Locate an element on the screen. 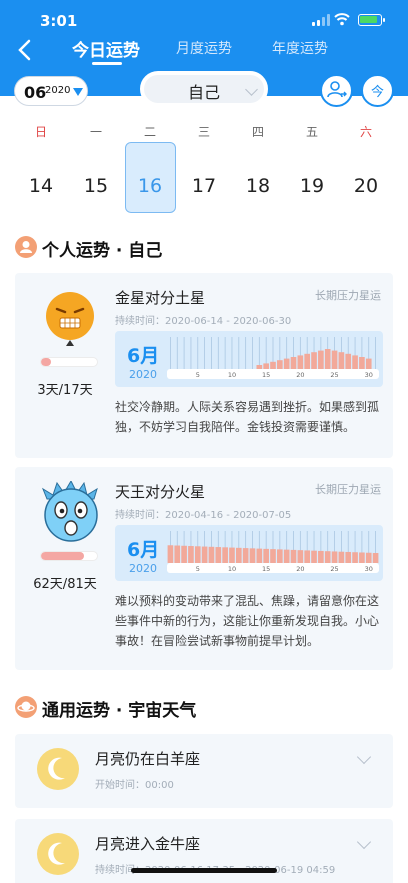  weekday-fri: 五 is located at coordinates (311, 132).